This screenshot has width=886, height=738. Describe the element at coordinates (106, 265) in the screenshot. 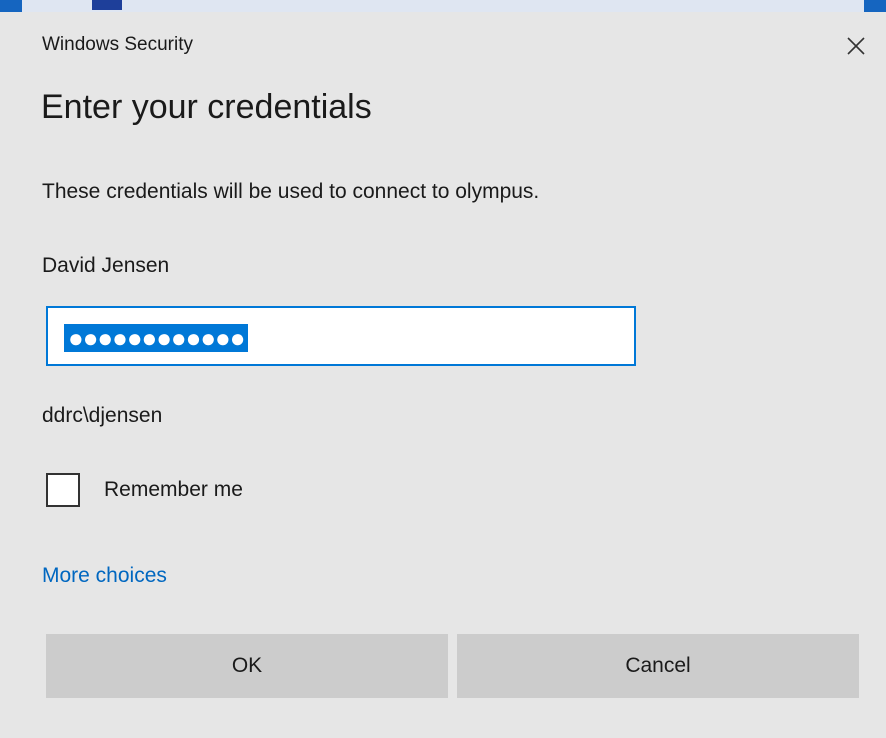

I see `user-display-name: David Jensen` at that location.